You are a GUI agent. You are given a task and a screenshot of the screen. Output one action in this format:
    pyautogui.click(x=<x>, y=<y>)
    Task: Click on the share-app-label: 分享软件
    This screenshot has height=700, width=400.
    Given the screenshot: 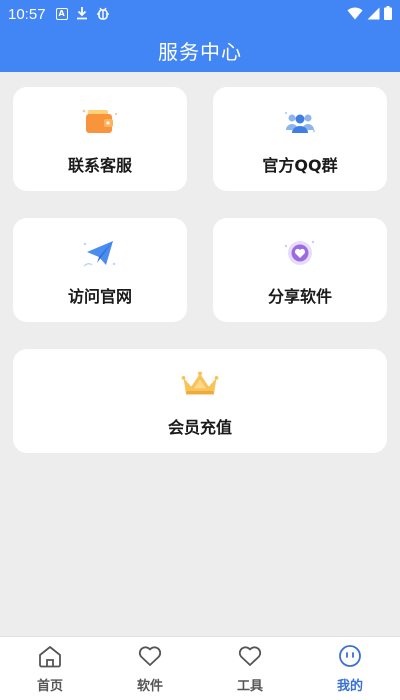 What is the action you would take?
    pyautogui.click(x=299, y=296)
    